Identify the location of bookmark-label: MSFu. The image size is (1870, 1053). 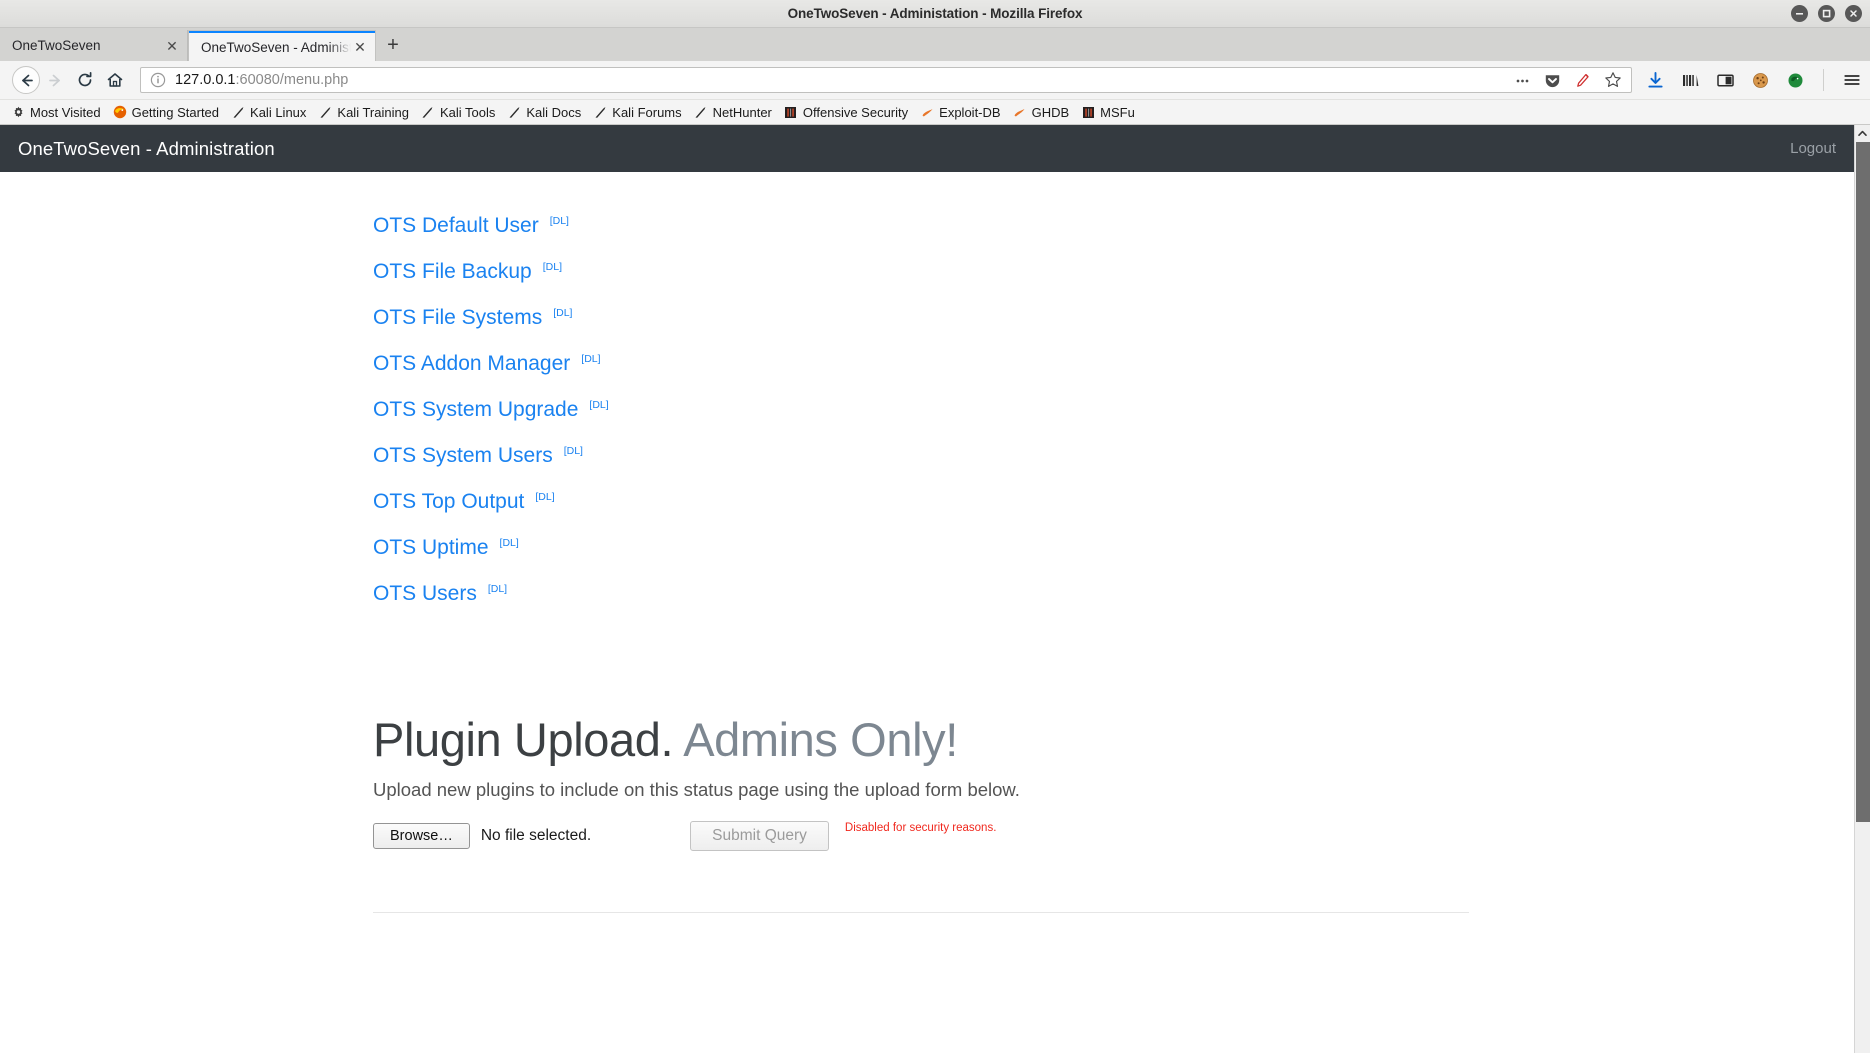
(1117, 112).